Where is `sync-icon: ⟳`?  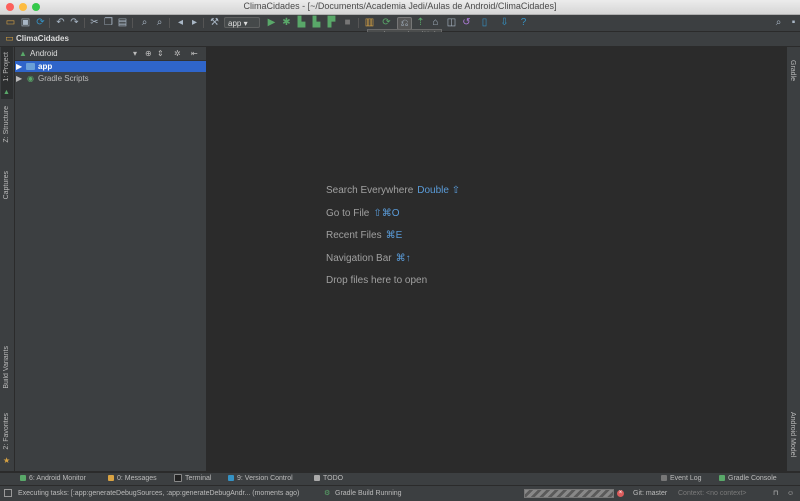
sync-icon: ⟳ is located at coordinates (40, 22).